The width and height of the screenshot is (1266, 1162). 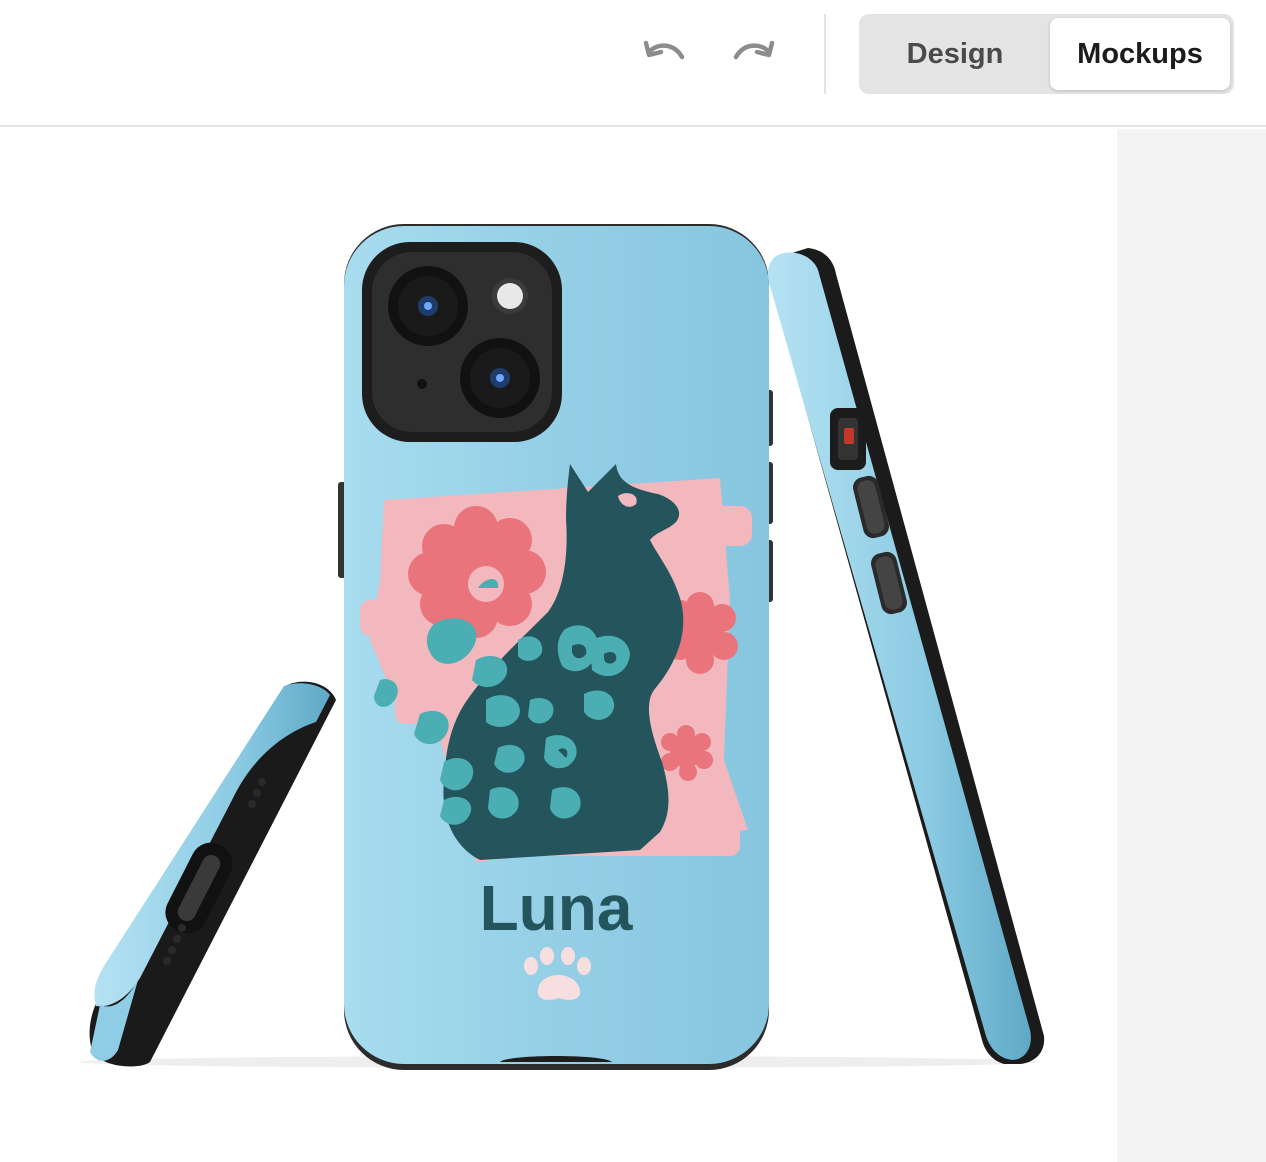 I want to click on side-phone-bottom, so click(x=212, y=874).